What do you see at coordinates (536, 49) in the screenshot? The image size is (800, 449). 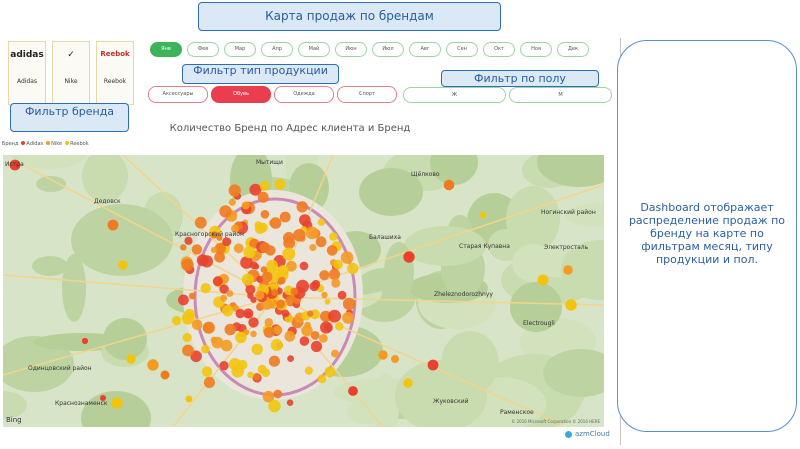 I see `month-chip-nov: Ноя` at bounding box center [536, 49].